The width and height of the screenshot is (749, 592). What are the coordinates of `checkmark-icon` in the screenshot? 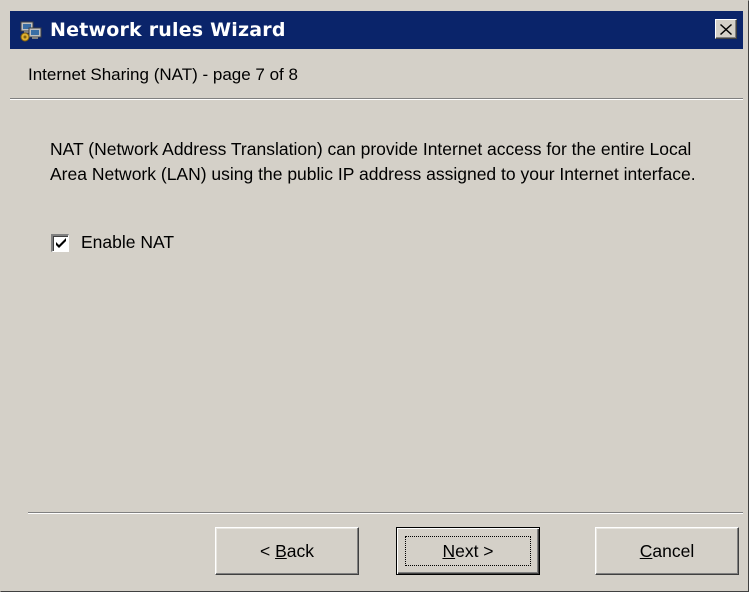 It's located at (60, 243).